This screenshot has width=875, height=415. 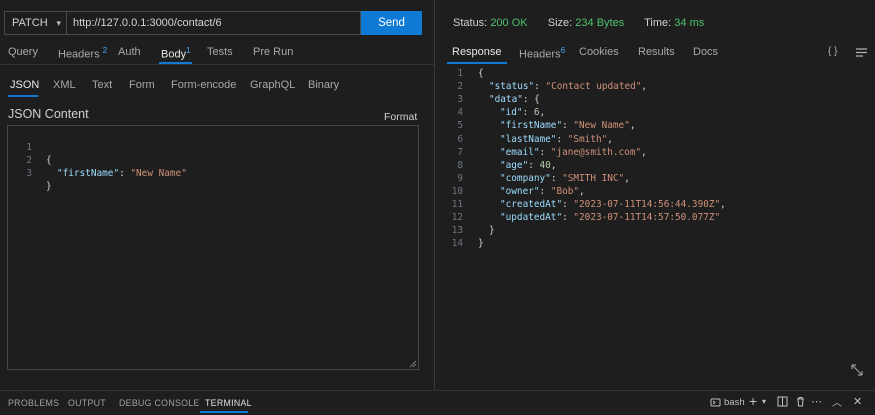 What do you see at coordinates (568, 126) in the screenshot?
I see `code-text: "firstName": "New Name",` at bounding box center [568, 126].